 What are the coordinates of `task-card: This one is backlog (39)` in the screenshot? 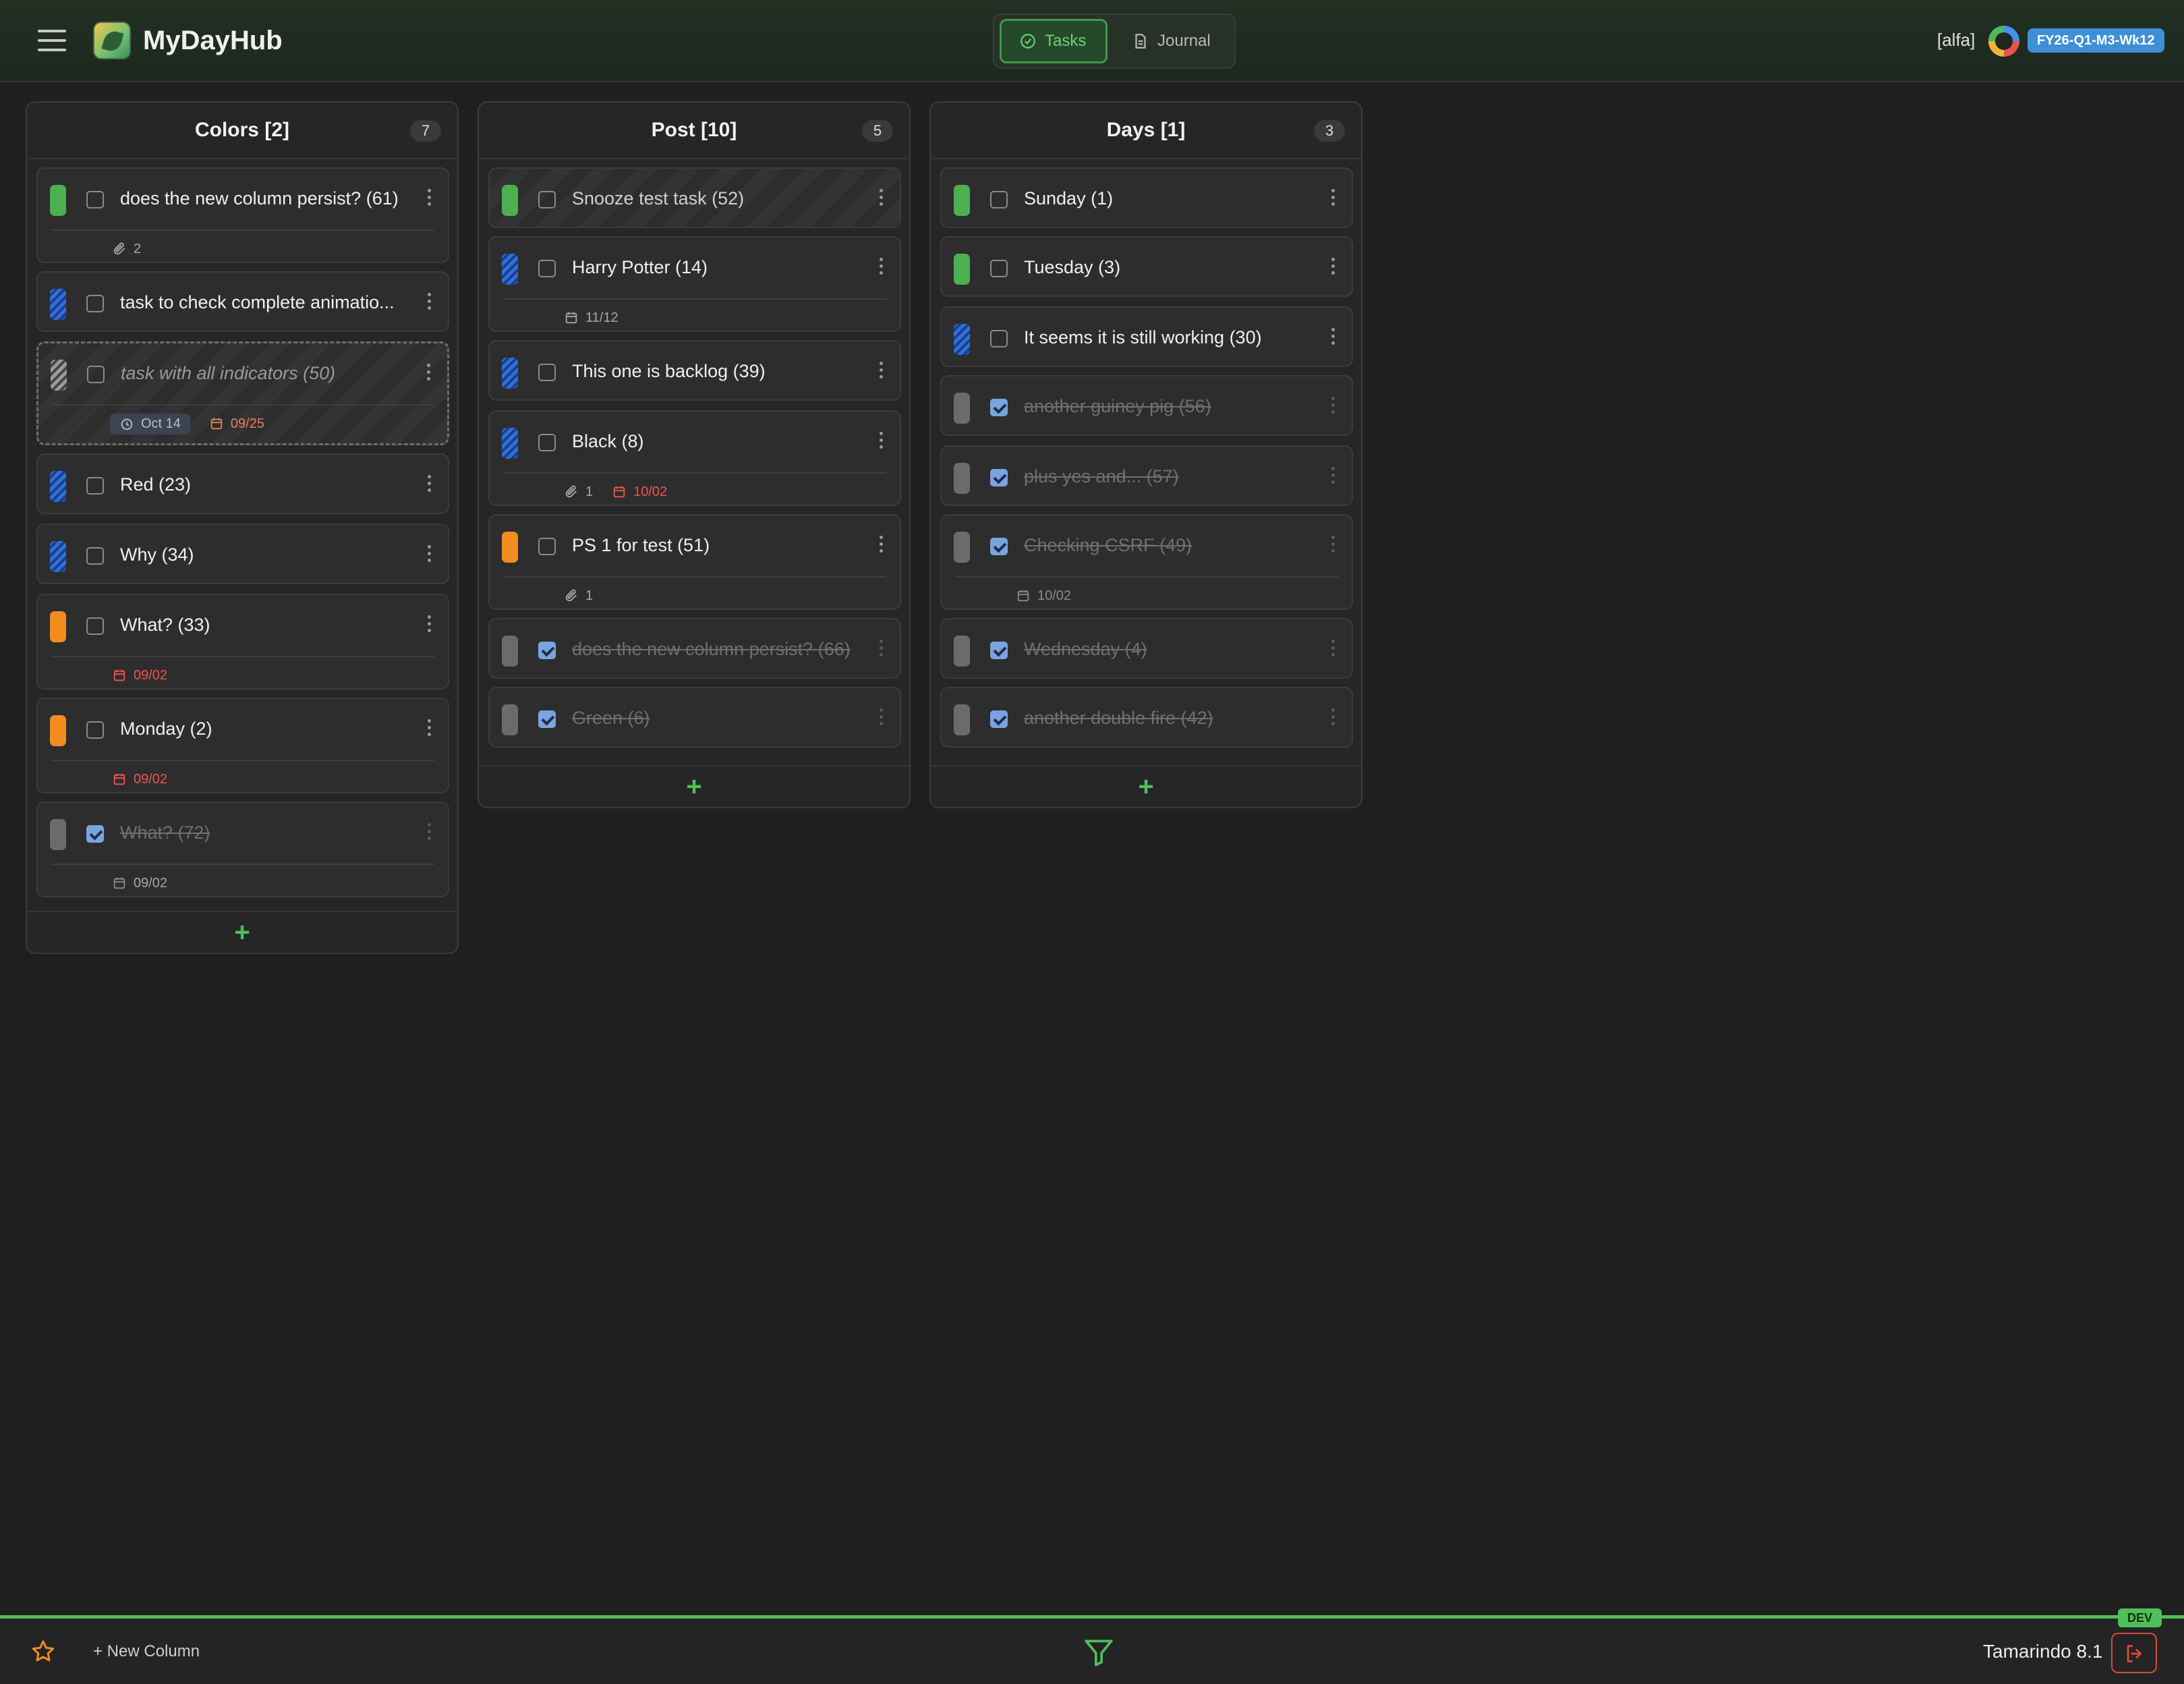 It's located at (695, 370).